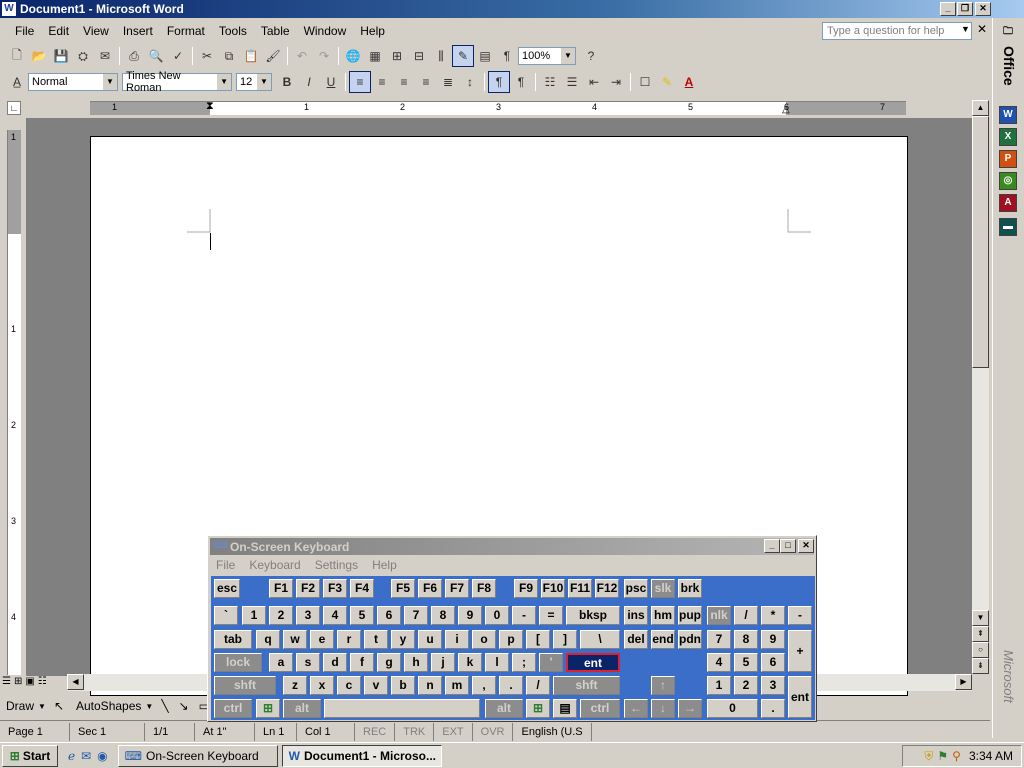  I want to click on cut-icon: ✂, so click(207, 56).